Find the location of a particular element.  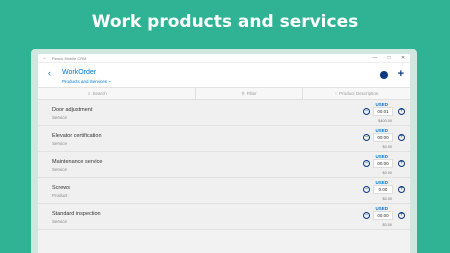

item-name: Elevator certification is located at coordinates (77, 136).